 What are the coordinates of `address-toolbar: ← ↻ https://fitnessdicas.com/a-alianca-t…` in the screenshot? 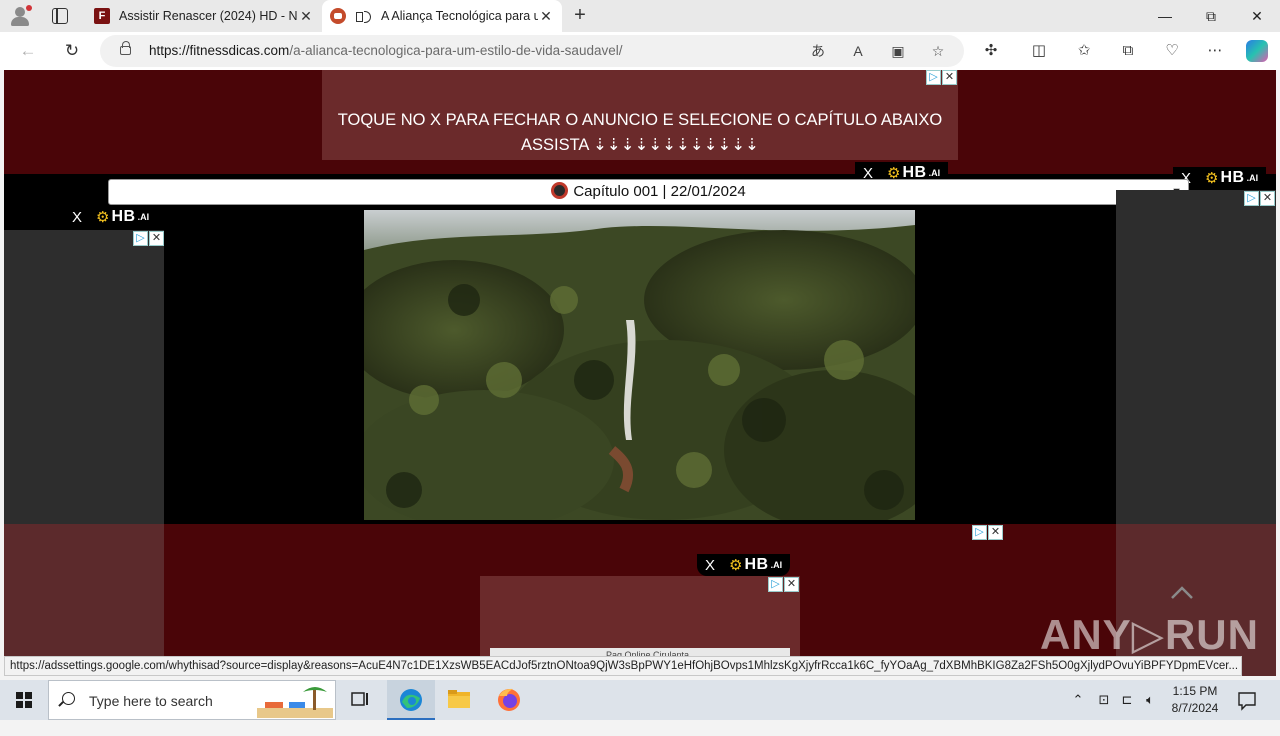 It's located at (640, 51).